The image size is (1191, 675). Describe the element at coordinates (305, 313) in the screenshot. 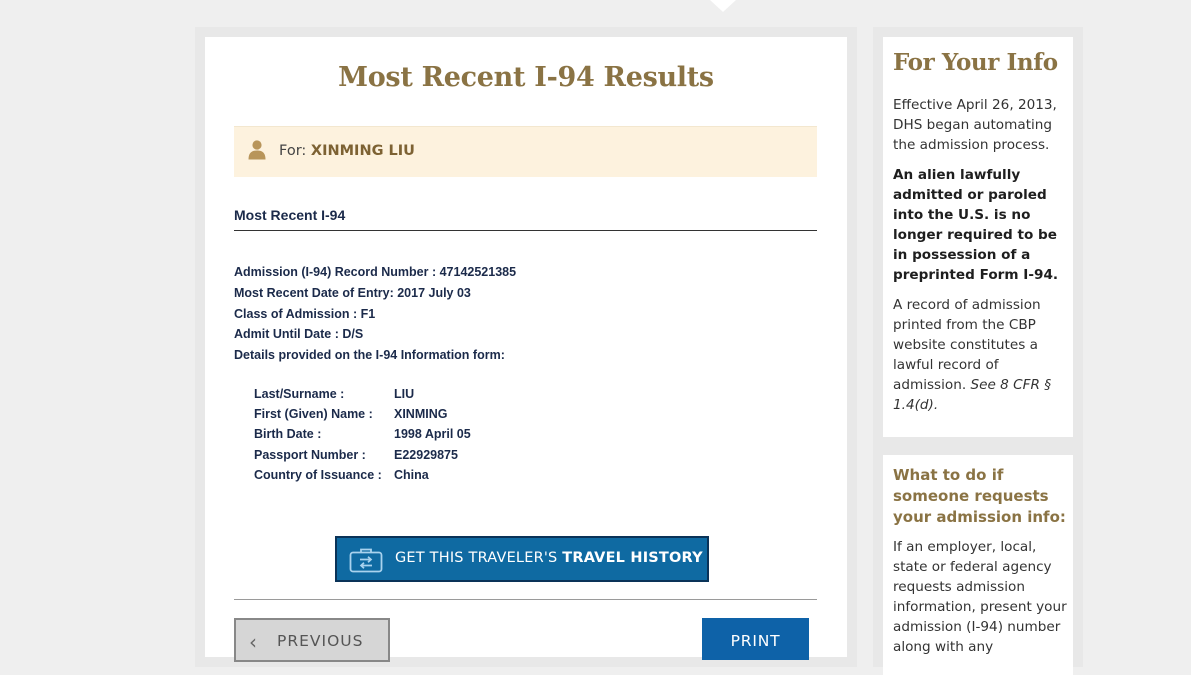

I see `class-of-admission-line: Class of Admission : F1` at that location.